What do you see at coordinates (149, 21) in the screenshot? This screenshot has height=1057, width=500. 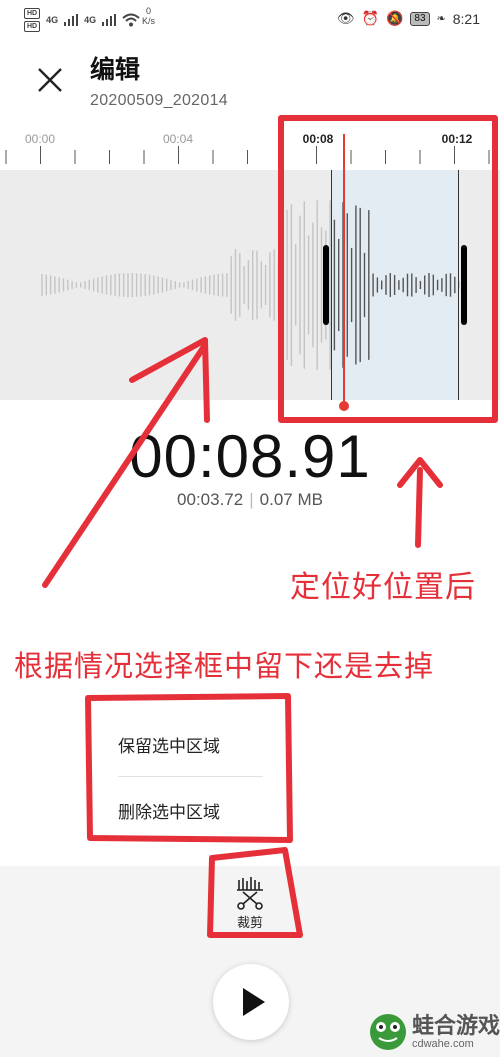 I see `speed-unit: K/s` at bounding box center [149, 21].